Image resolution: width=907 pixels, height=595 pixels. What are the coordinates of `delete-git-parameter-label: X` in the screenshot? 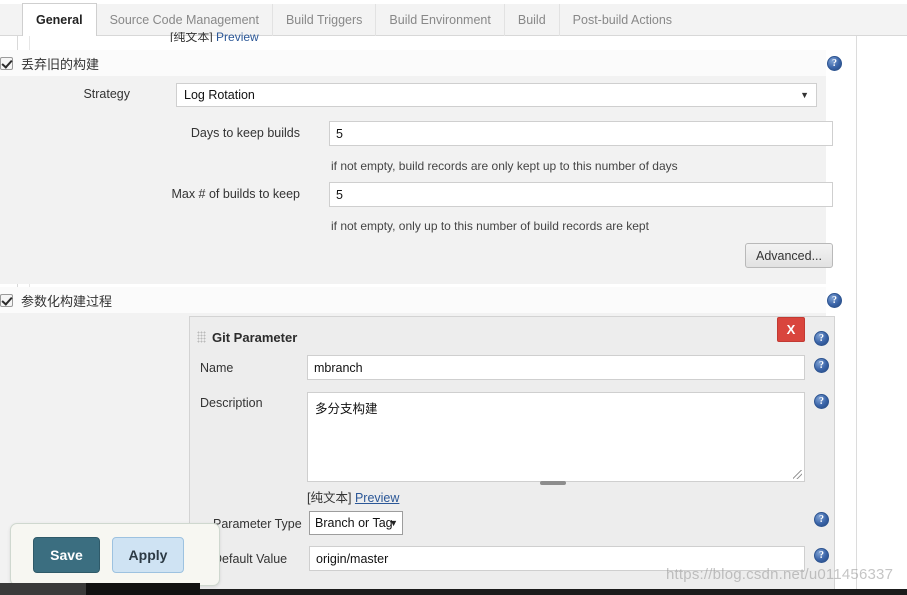 It's located at (791, 329).